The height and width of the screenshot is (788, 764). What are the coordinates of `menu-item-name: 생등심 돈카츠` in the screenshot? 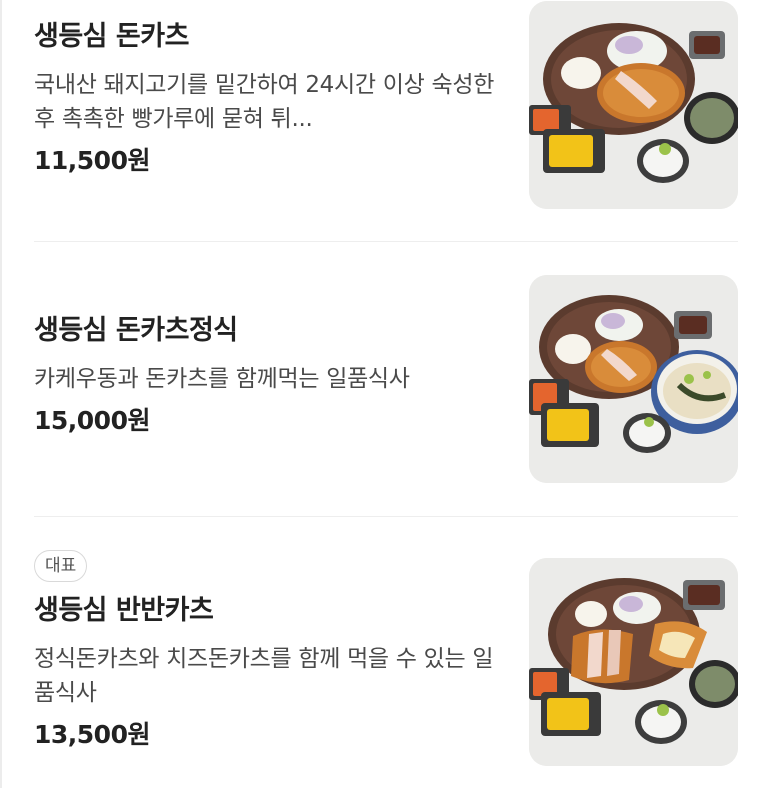 It's located at (111, 36).